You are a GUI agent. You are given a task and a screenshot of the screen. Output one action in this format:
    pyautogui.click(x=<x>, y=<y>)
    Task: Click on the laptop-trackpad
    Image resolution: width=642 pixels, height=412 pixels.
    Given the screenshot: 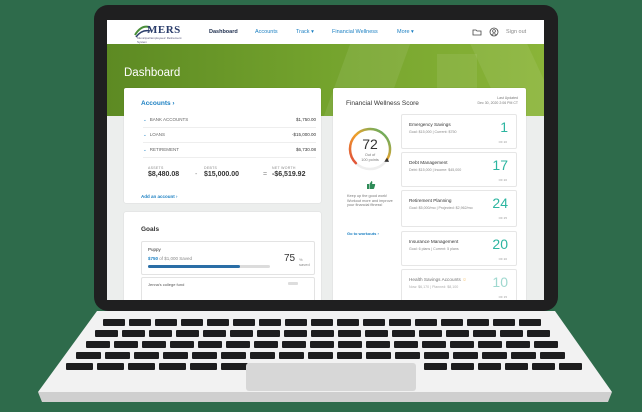 What is the action you would take?
    pyautogui.click(x=331, y=377)
    